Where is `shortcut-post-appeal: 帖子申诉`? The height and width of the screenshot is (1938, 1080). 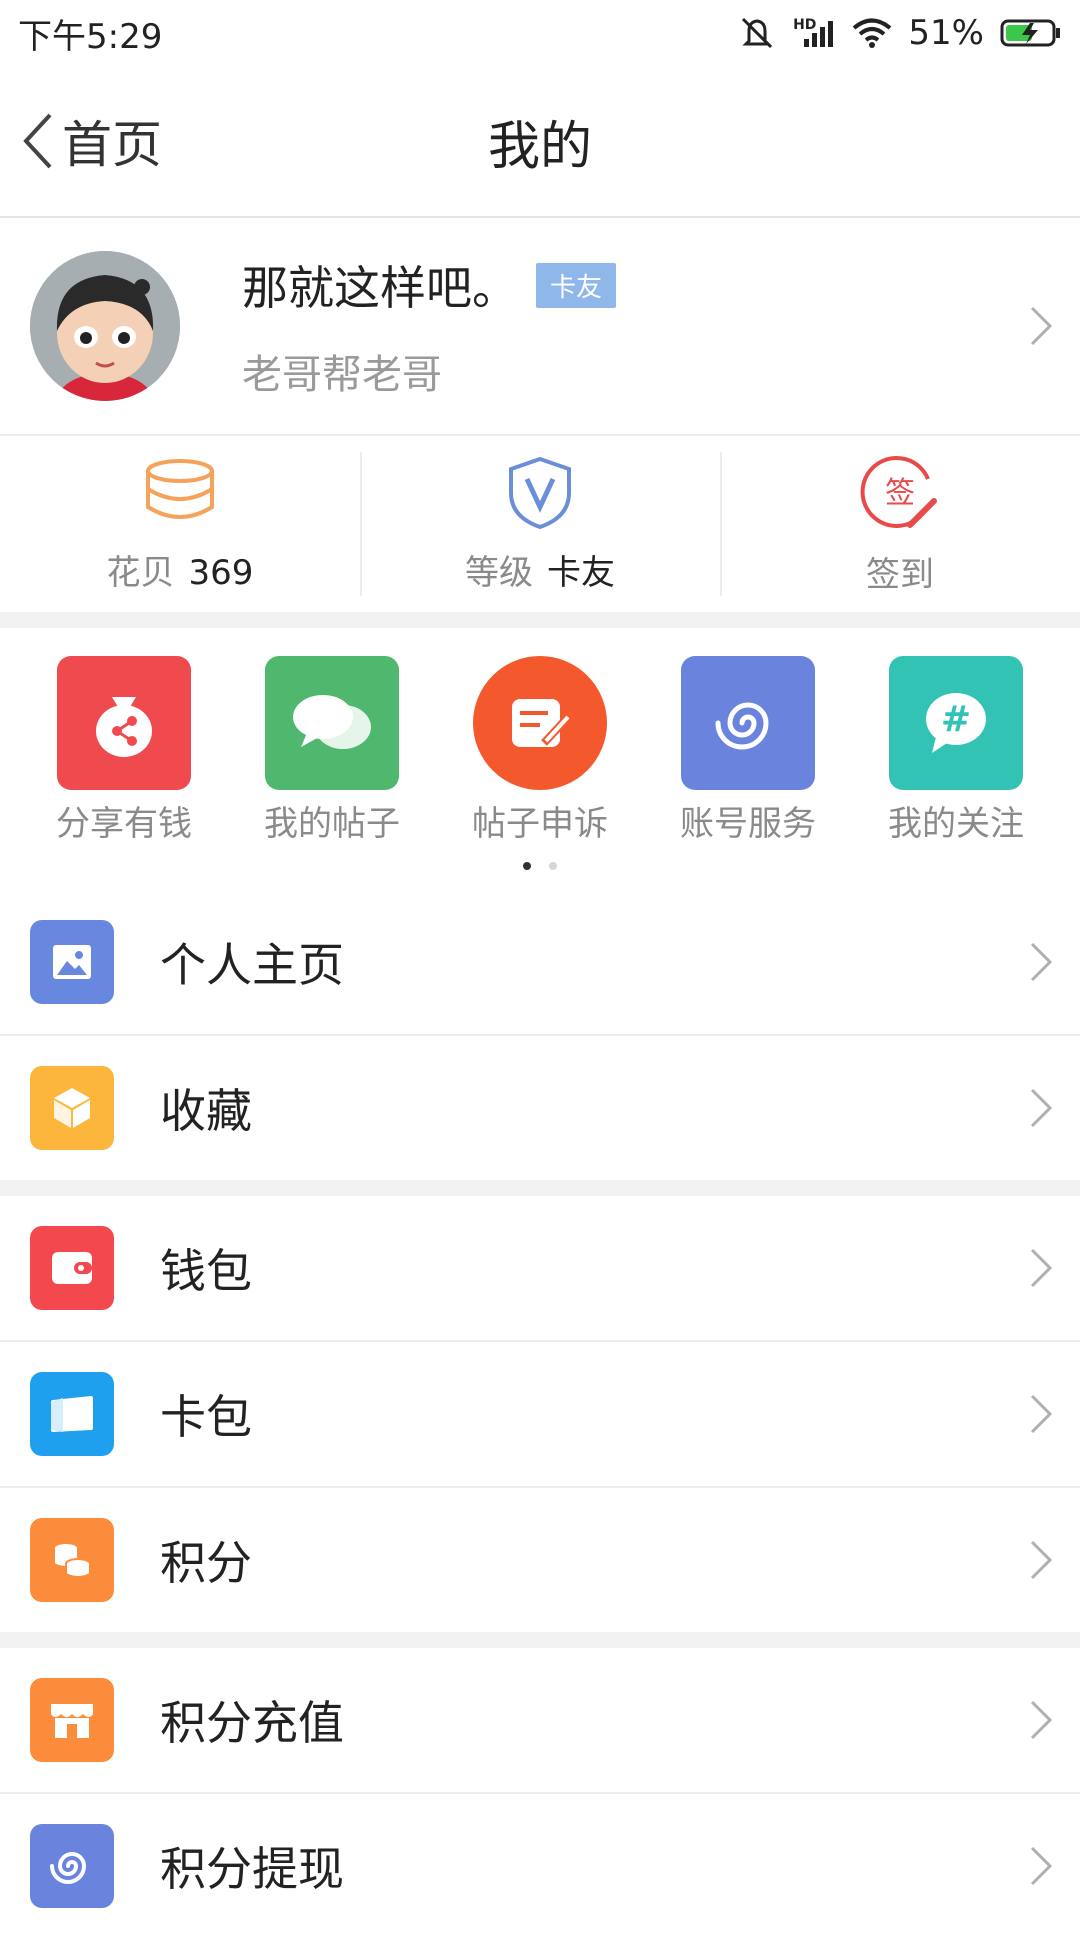
shortcut-post-appeal: 帖子申诉 is located at coordinates (540, 750).